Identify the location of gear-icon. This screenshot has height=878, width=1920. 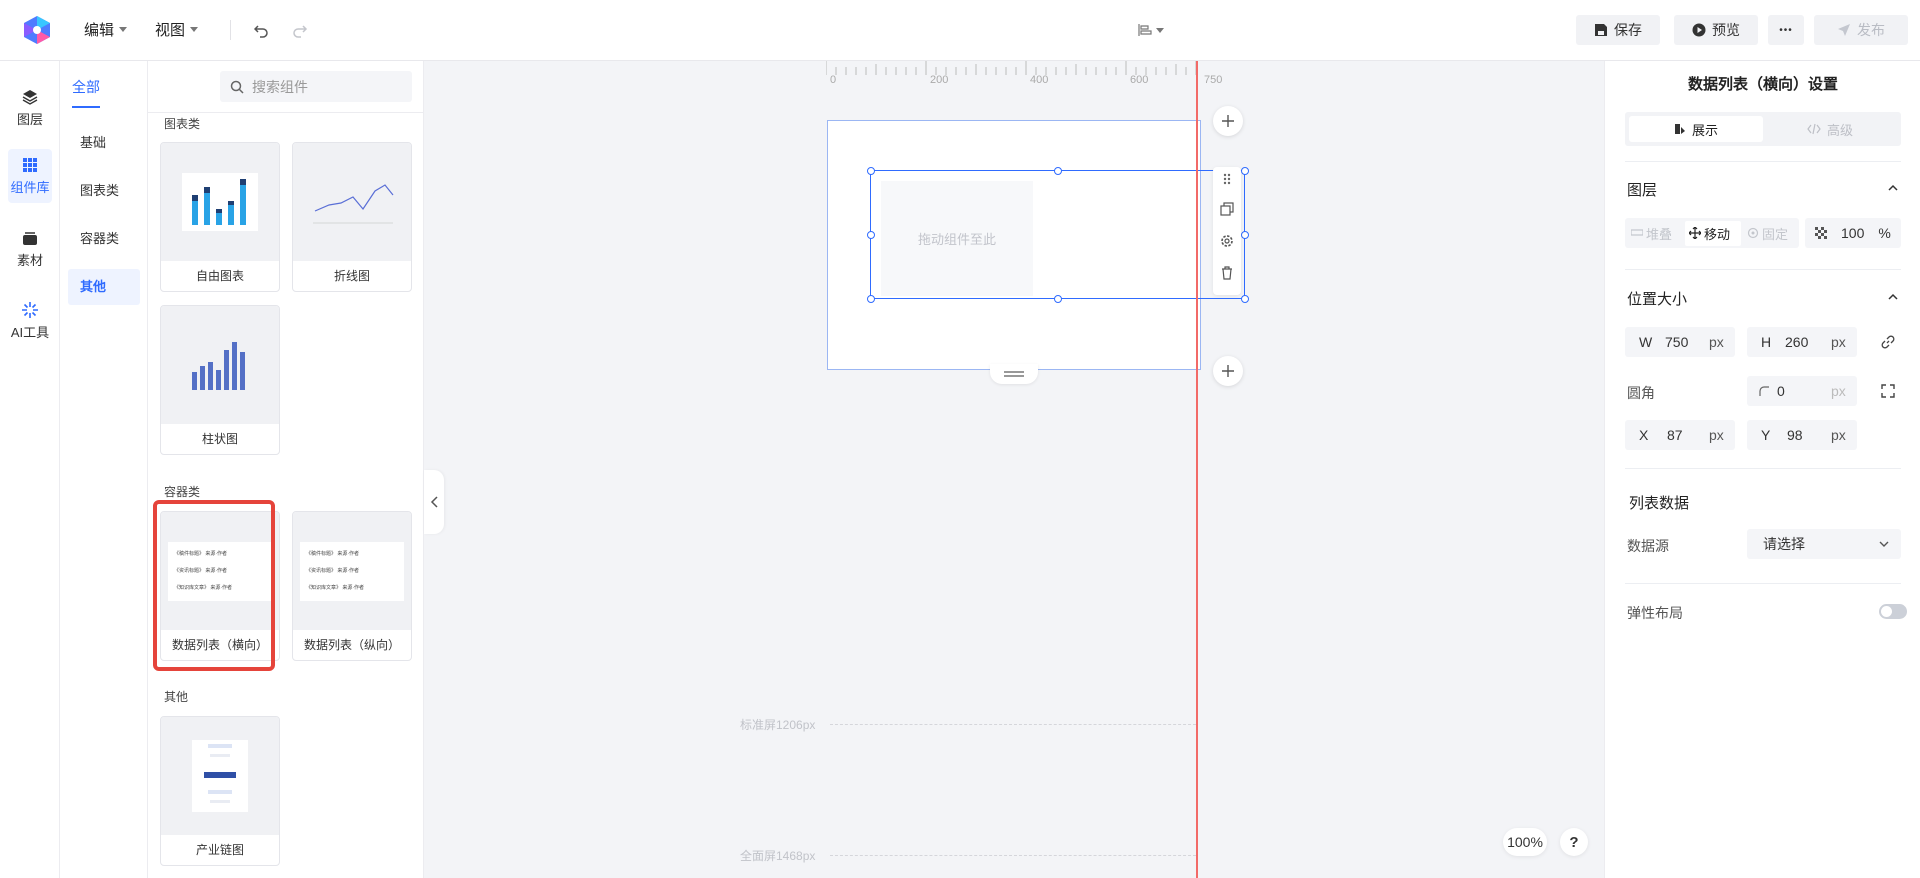
(1227, 241).